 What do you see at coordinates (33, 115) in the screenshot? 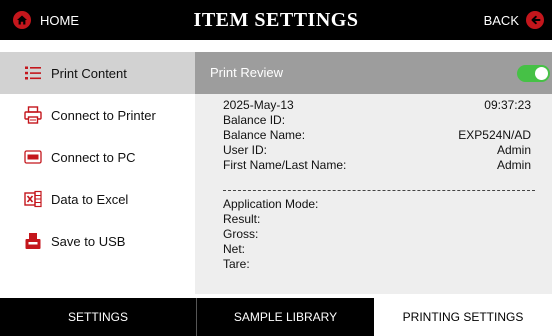
I see `printer-icon` at bounding box center [33, 115].